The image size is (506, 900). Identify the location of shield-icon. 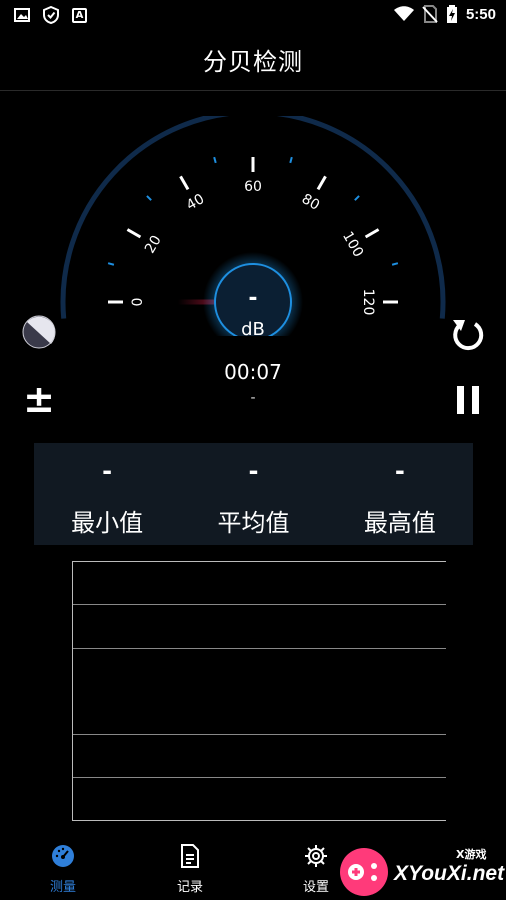
(51, 15).